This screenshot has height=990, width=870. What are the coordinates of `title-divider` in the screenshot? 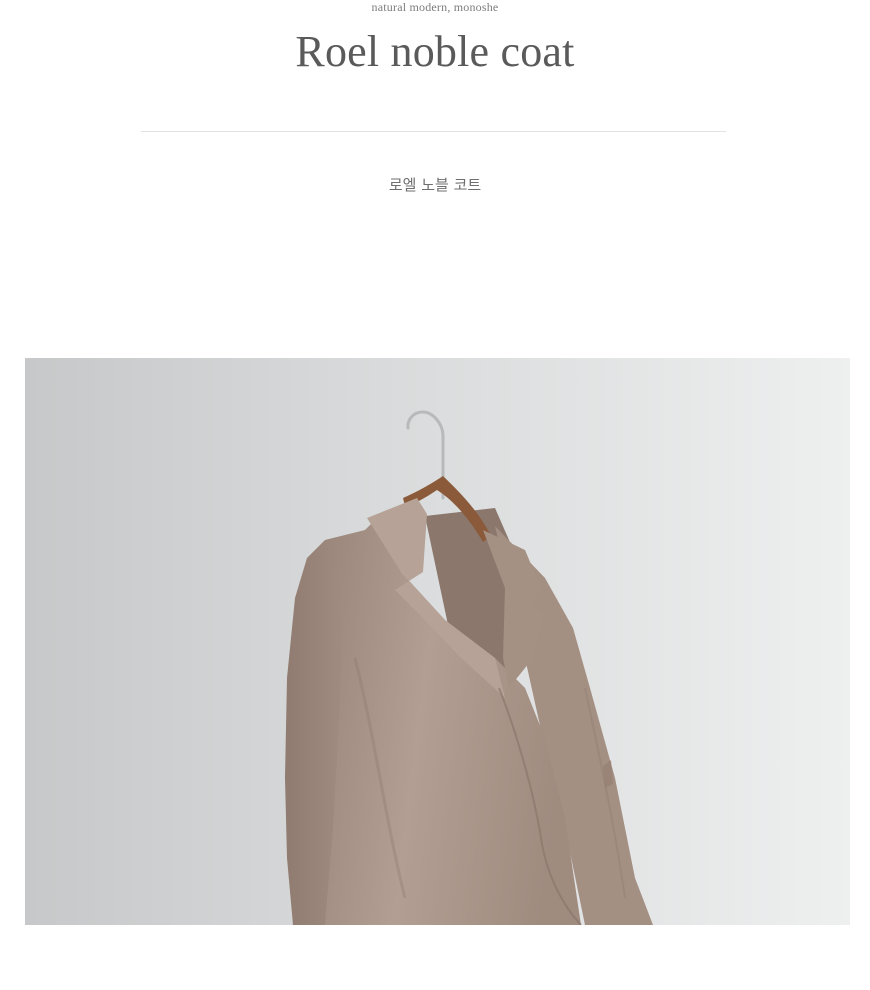 It's located at (433, 131).